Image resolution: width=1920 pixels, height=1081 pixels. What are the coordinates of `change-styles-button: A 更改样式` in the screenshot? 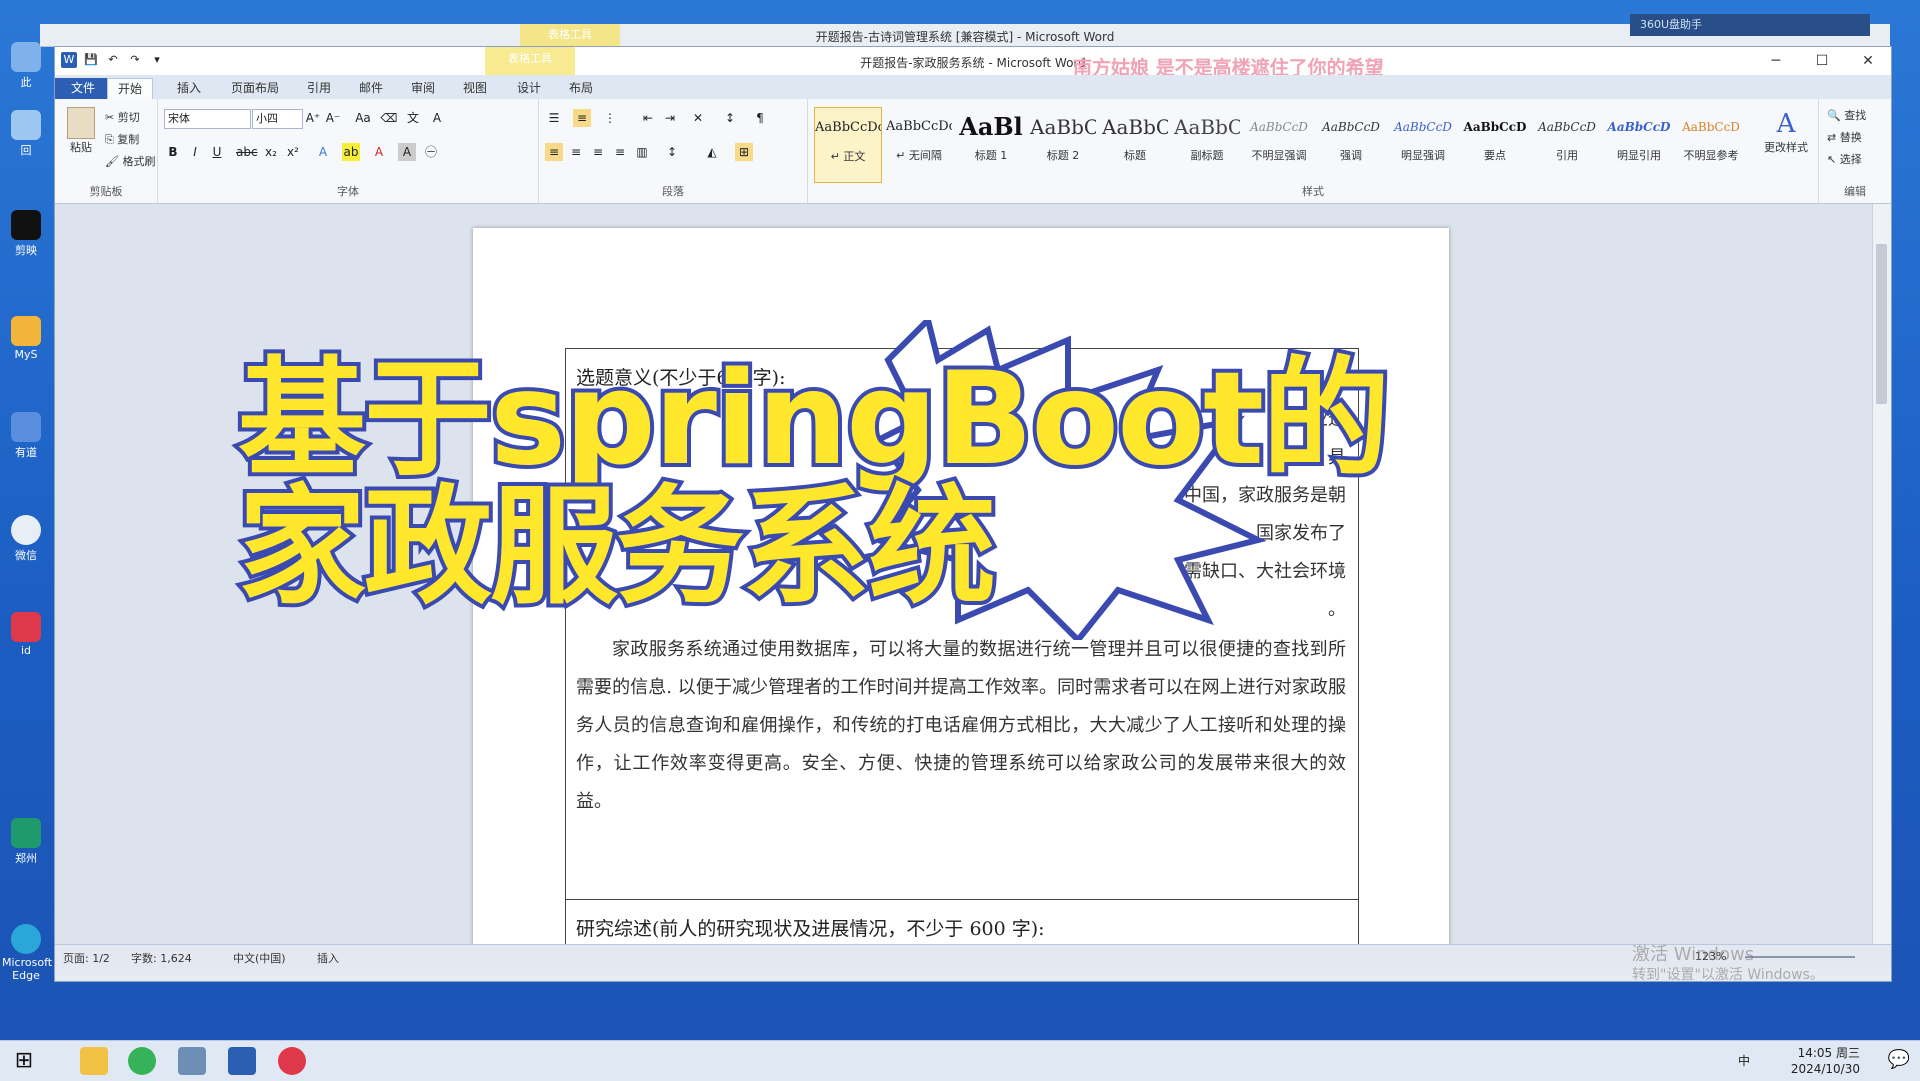 It's located at (1786, 132).